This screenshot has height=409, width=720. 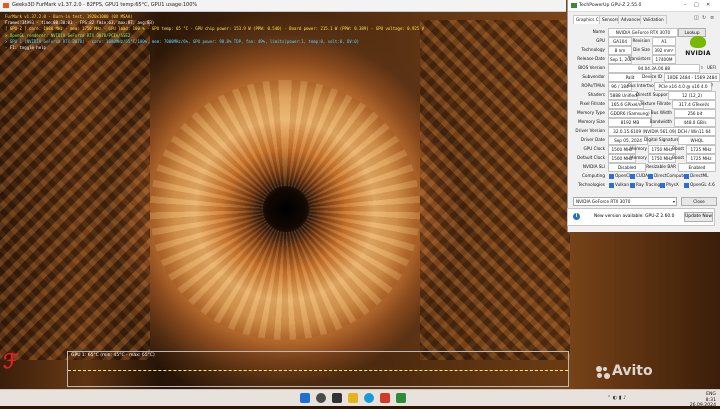 What do you see at coordinates (653, 19) in the screenshot?
I see `tab-validation: Validation` at bounding box center [653, 19].